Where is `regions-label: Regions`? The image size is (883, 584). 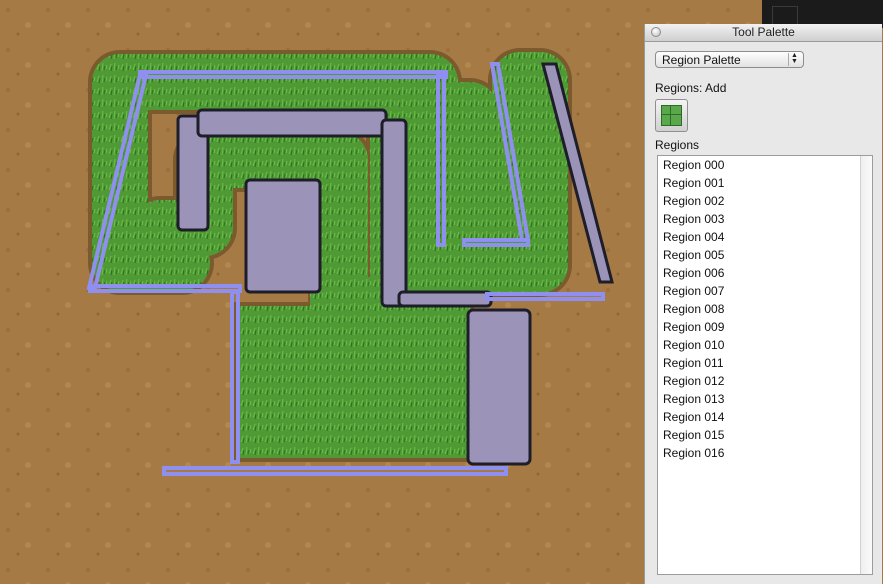 regions-label: Regions is located at coordinates (677, 145).